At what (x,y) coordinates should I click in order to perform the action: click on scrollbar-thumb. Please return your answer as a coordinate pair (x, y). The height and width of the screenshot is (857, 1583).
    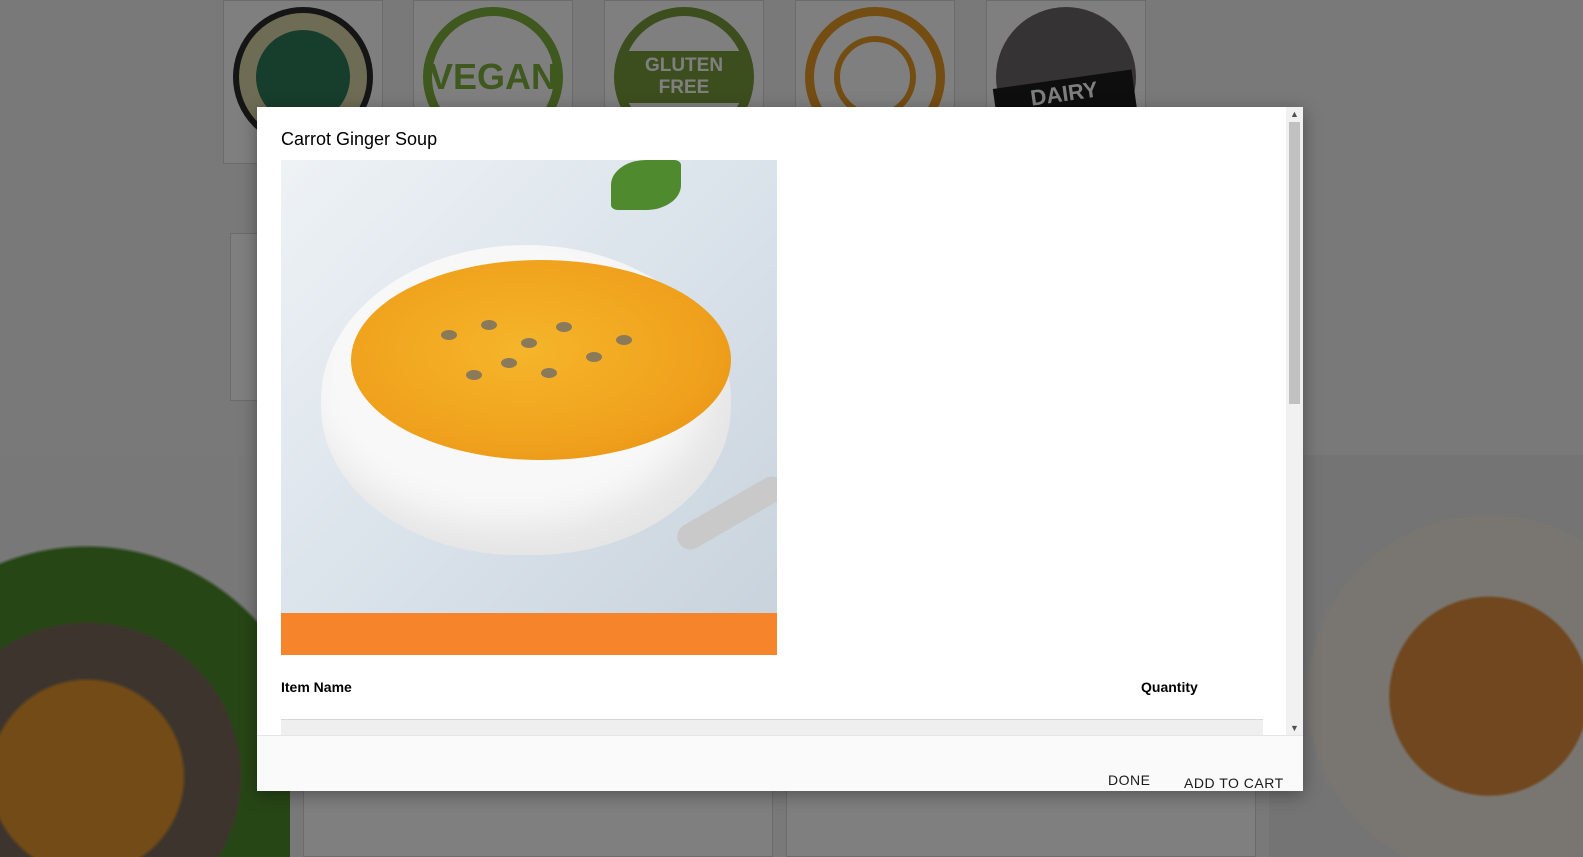
    Looking at the image, I should click on (1294, 263).